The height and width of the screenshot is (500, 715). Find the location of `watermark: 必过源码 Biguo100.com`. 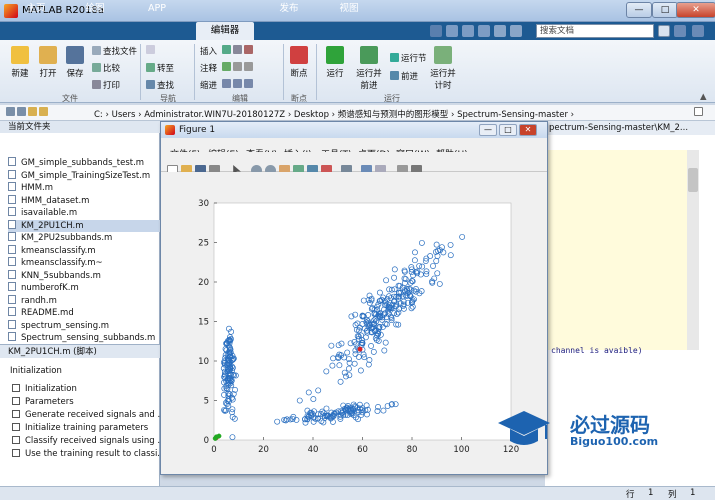

watermark: 必过源码 Biguo100.com is located at coordinates (598, 431).